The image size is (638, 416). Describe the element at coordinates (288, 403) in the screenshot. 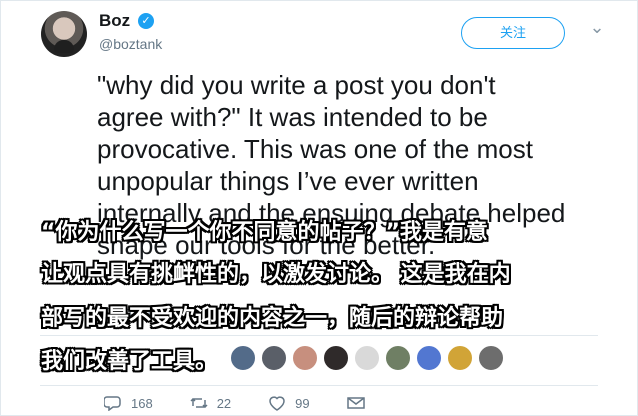

I see `like-button: 99` at that location.